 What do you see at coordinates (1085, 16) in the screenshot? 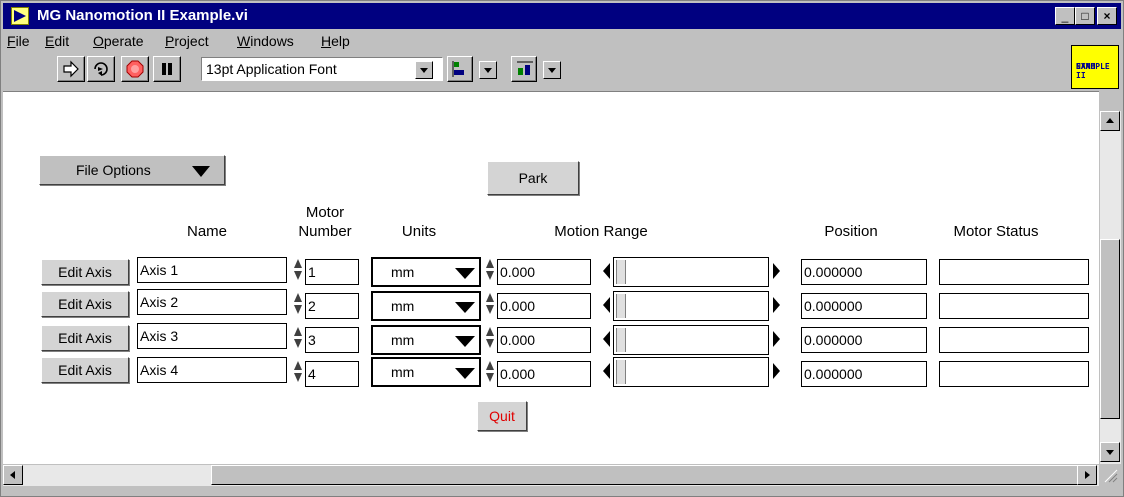
I see `maximize-button: □` at bounding box center [1085, 16].